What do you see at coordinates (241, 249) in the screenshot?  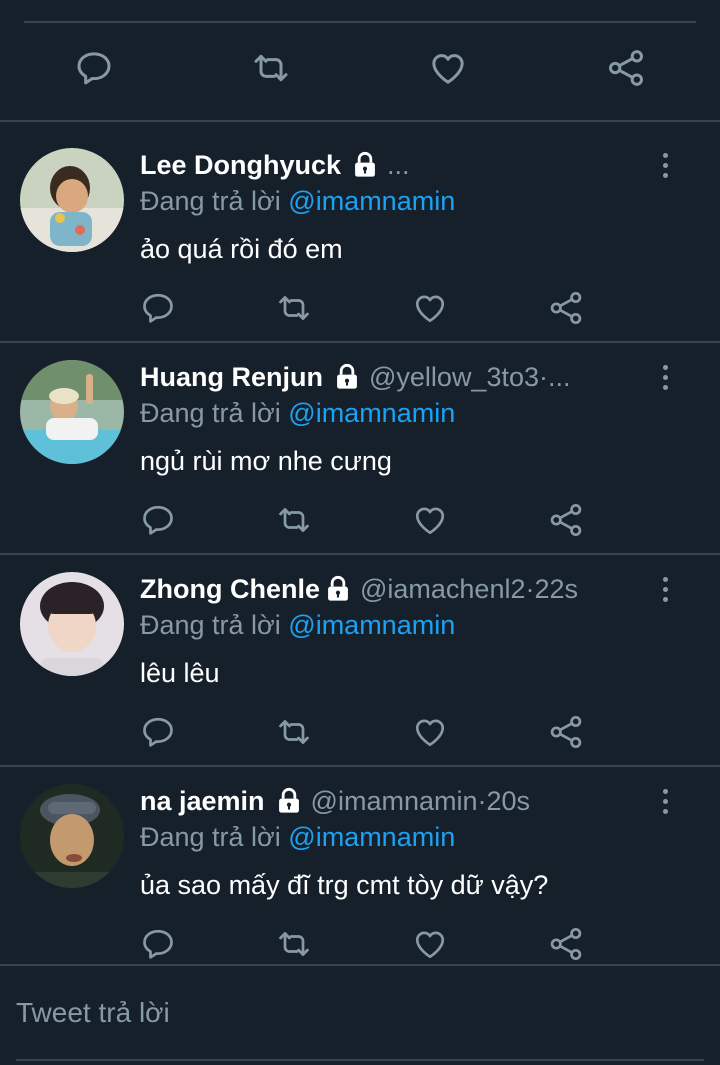 I see `tweet-text: ảo quá rồi đó em` at bounding box center [241, 249].